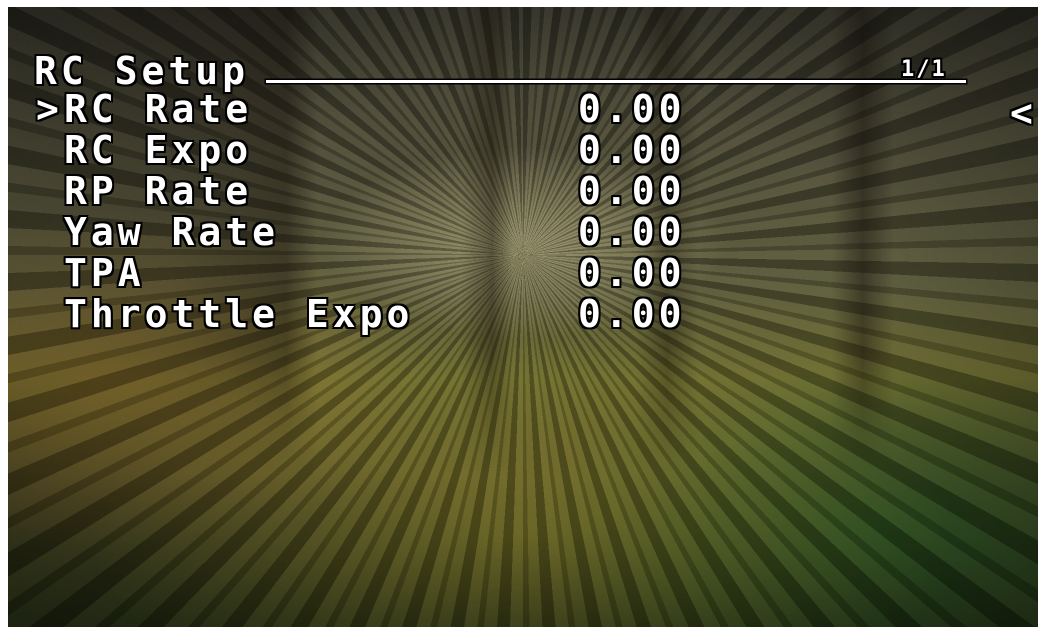 The image size is (1045, 635). I want to click on chevron-left-icon: <, so click(1021, 113).